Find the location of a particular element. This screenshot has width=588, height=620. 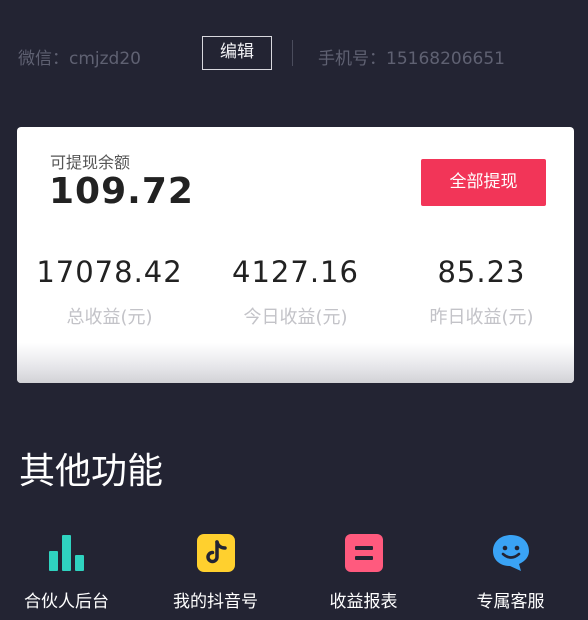

header-divider is located at coordinates (292, 53).